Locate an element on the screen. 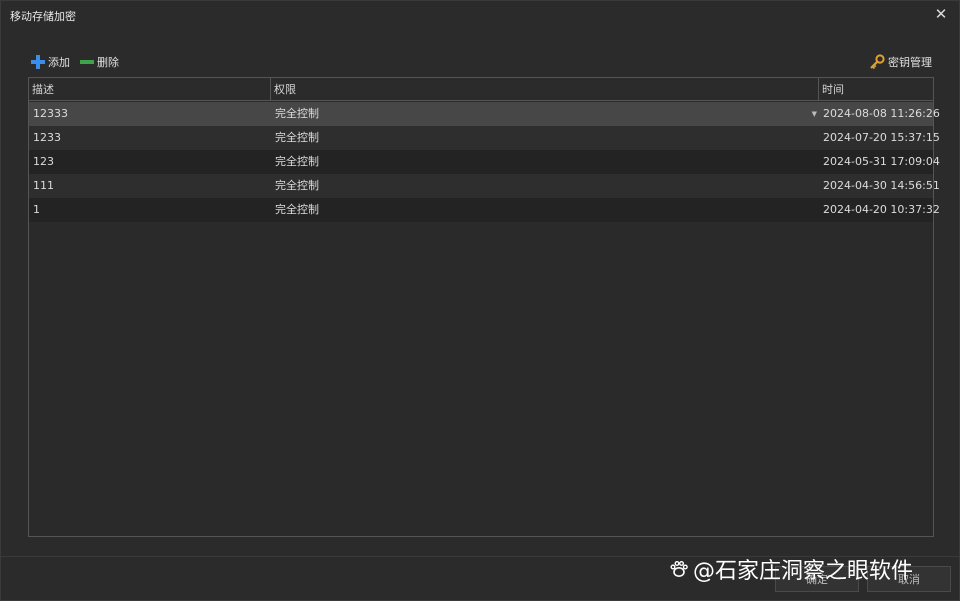  column-header-permission: 权限 is located at coordinates (545, 89).